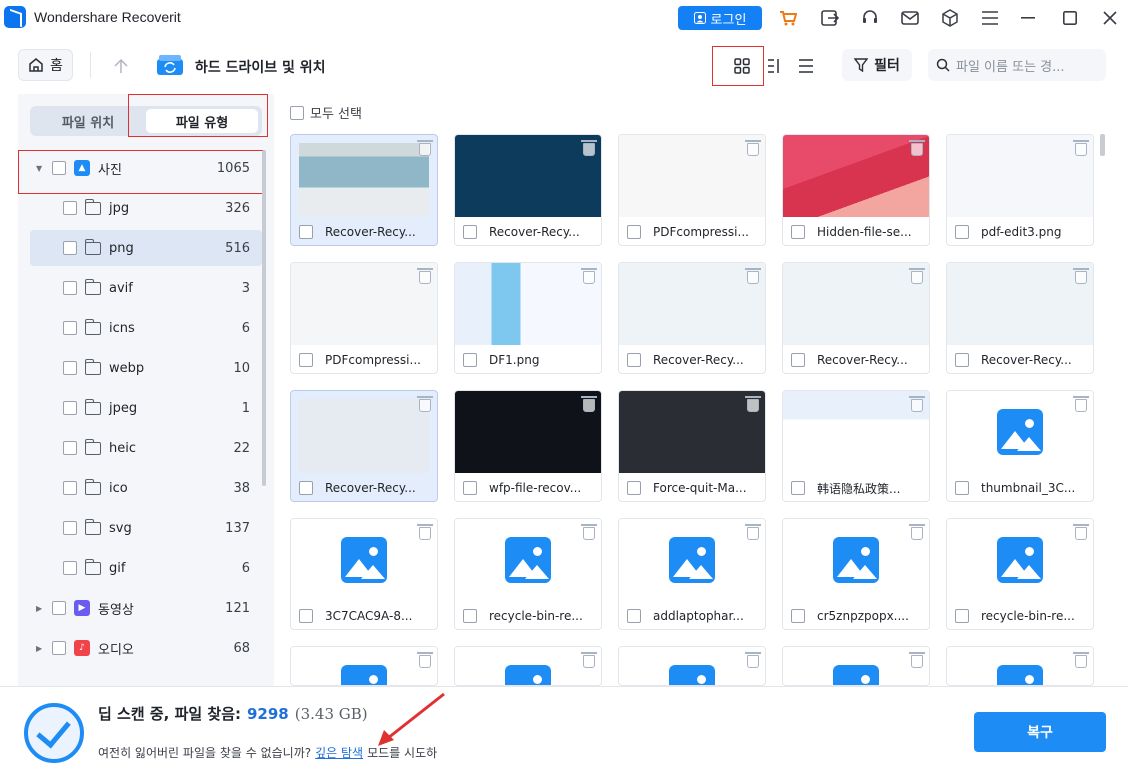 This screenshot has height=774, width=1128. Describe the element at coordinates (146, 528) in the screenshot. I see `tree-subtype-svg: svg 137` at that location.